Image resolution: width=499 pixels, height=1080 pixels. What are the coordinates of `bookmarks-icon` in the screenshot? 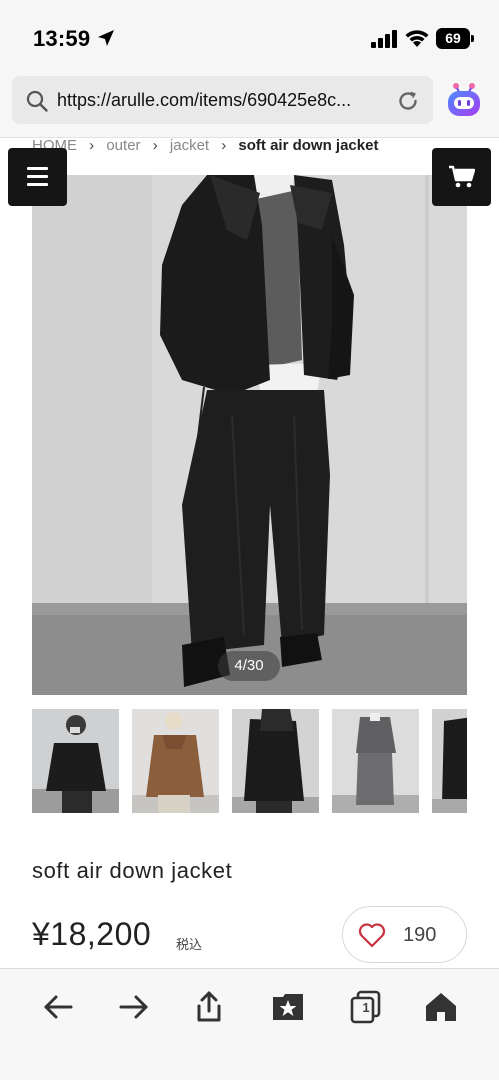 It's located at (288, 1007).